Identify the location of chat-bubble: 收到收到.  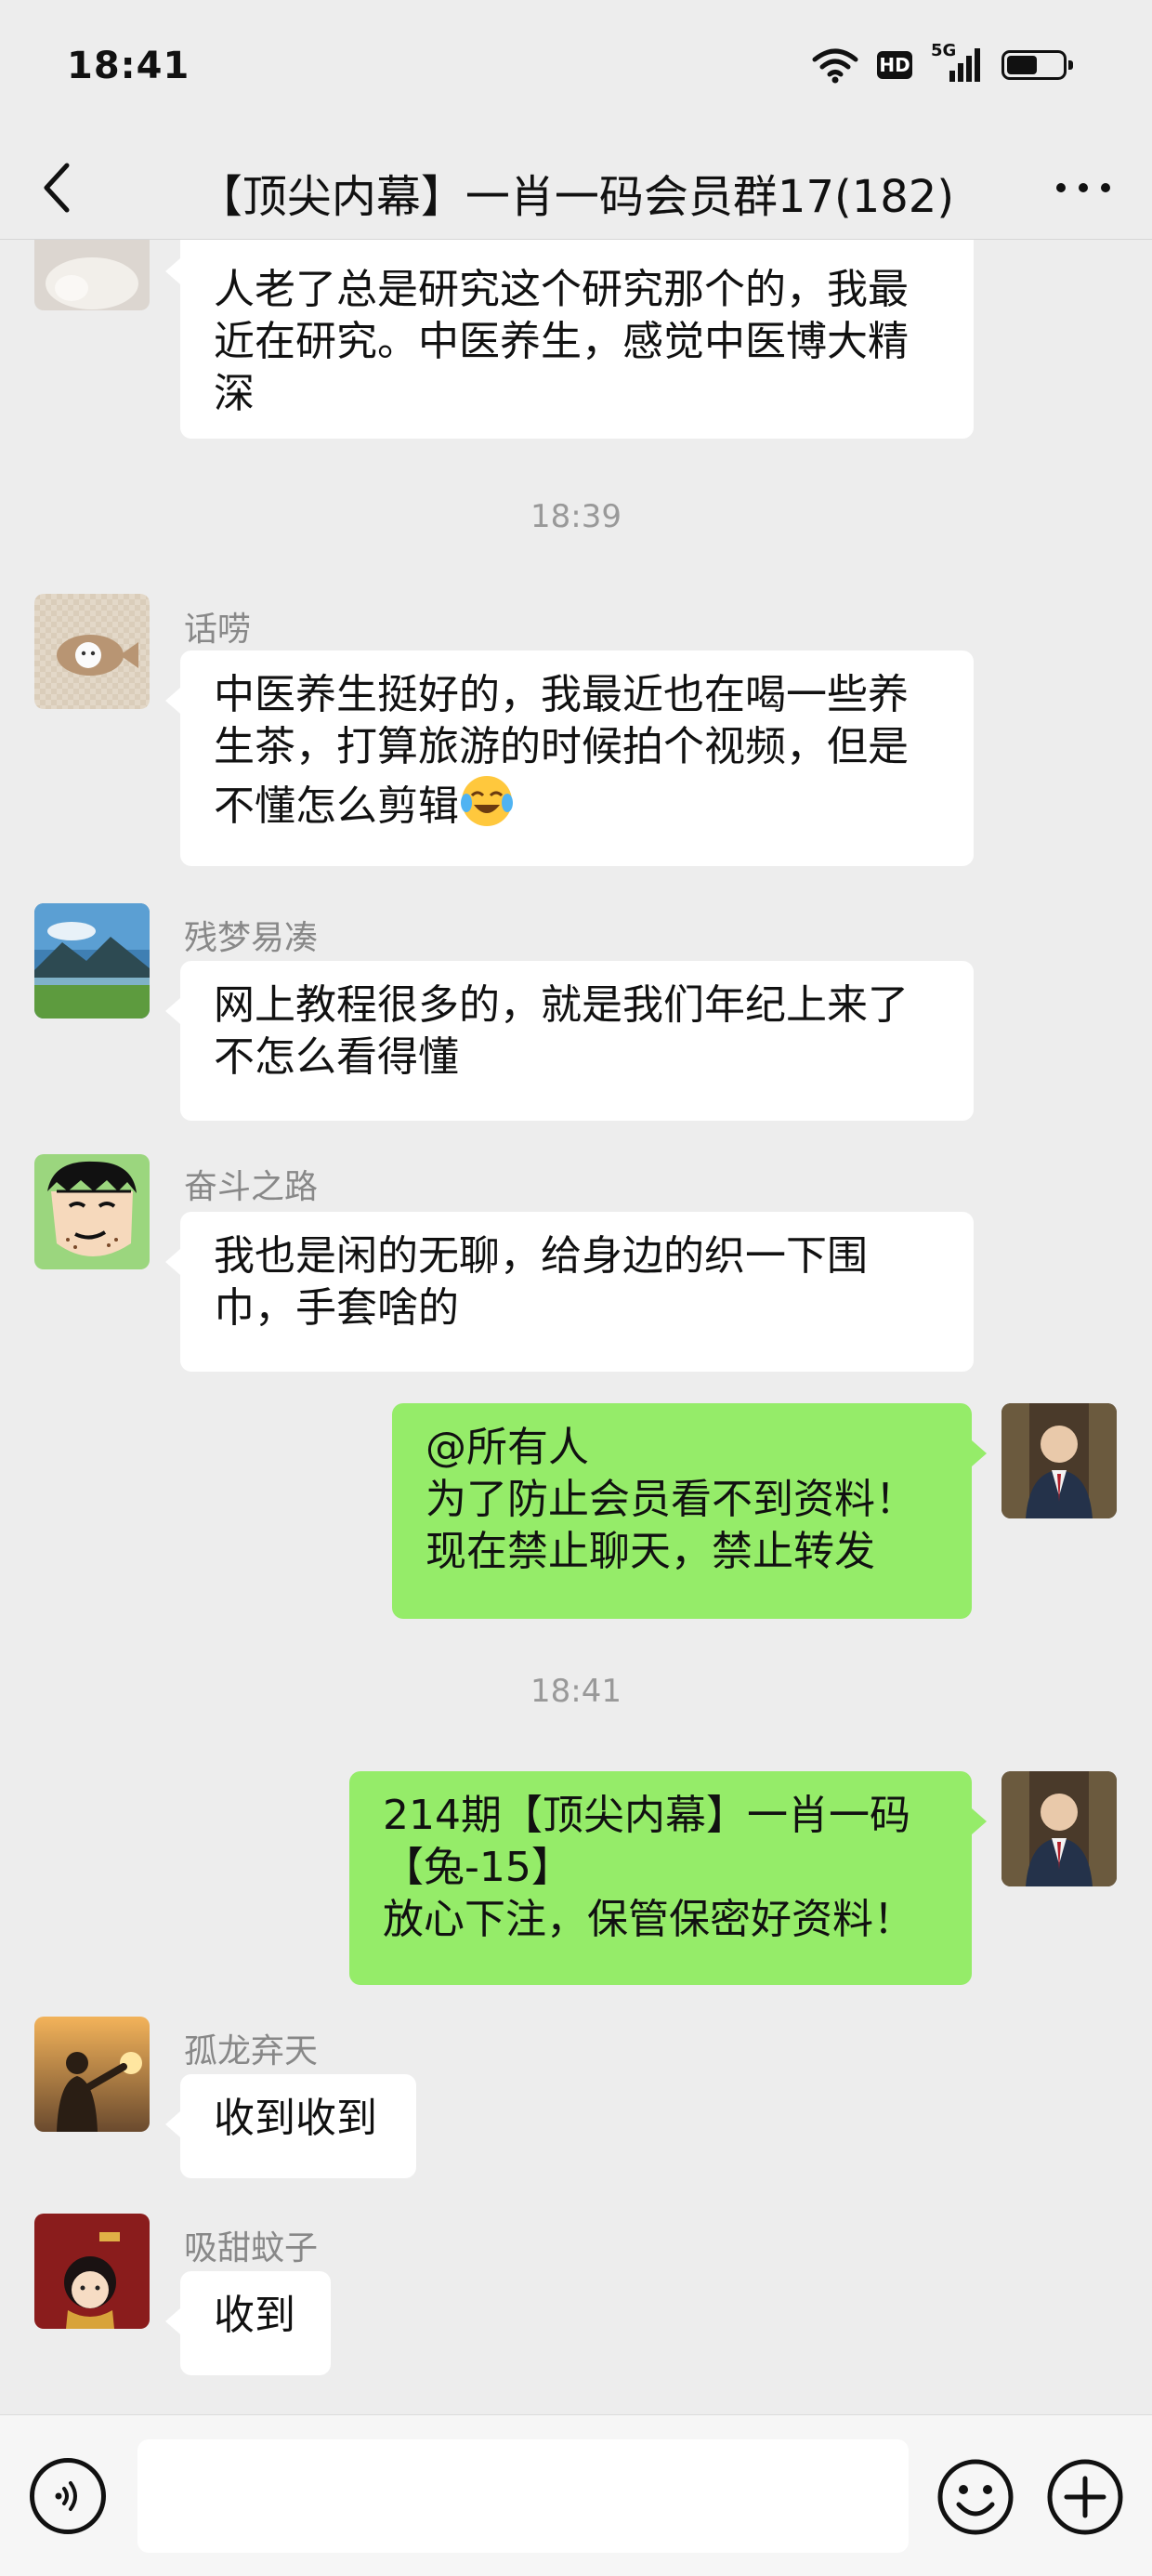
(290, 2126).